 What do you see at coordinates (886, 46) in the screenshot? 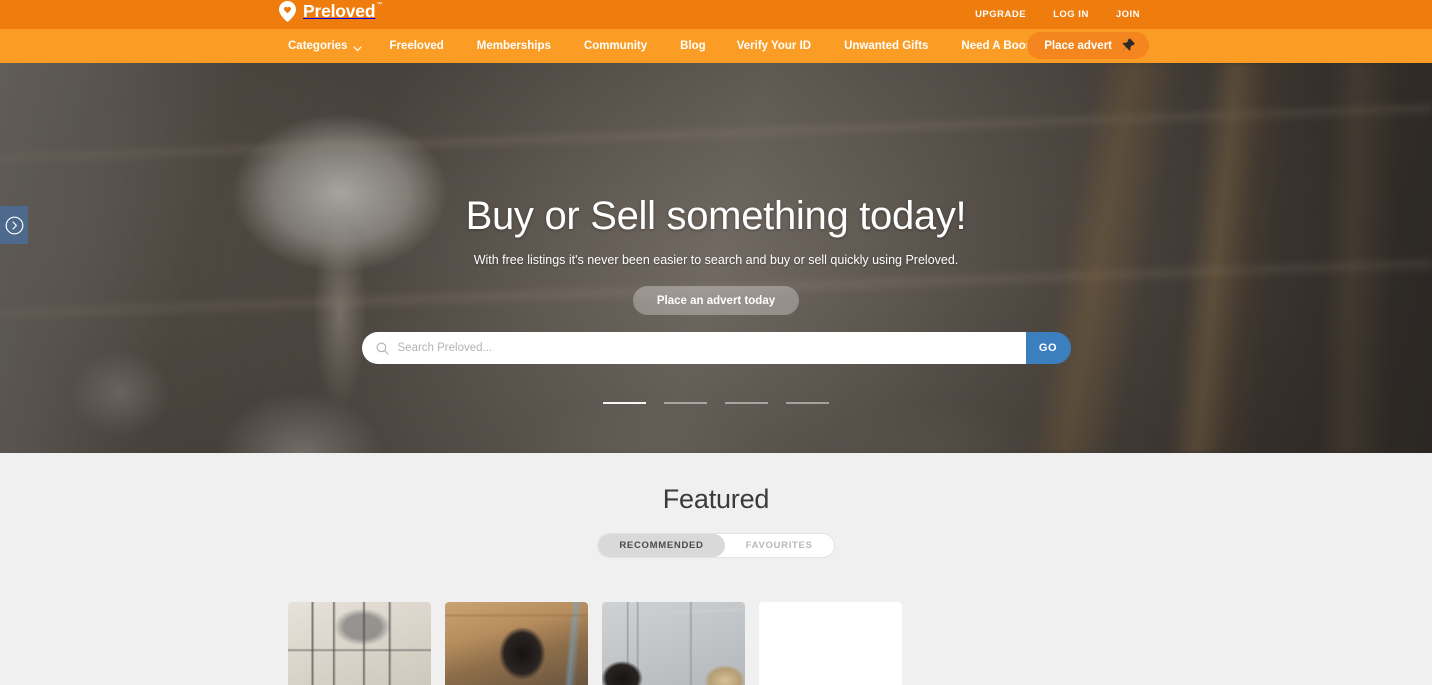
I see `nav-item-unwanted-gifts: Unwanted Gifts` at bounding box center [886, 46].